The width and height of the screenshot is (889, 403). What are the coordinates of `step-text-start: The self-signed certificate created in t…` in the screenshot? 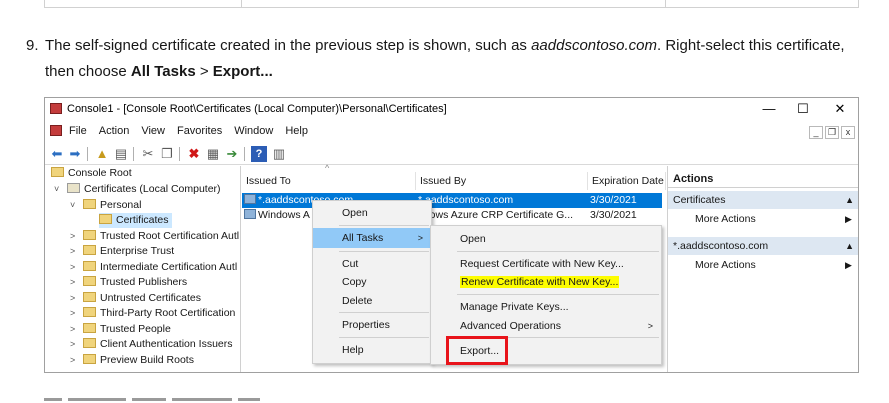 It's located at (288, 45).